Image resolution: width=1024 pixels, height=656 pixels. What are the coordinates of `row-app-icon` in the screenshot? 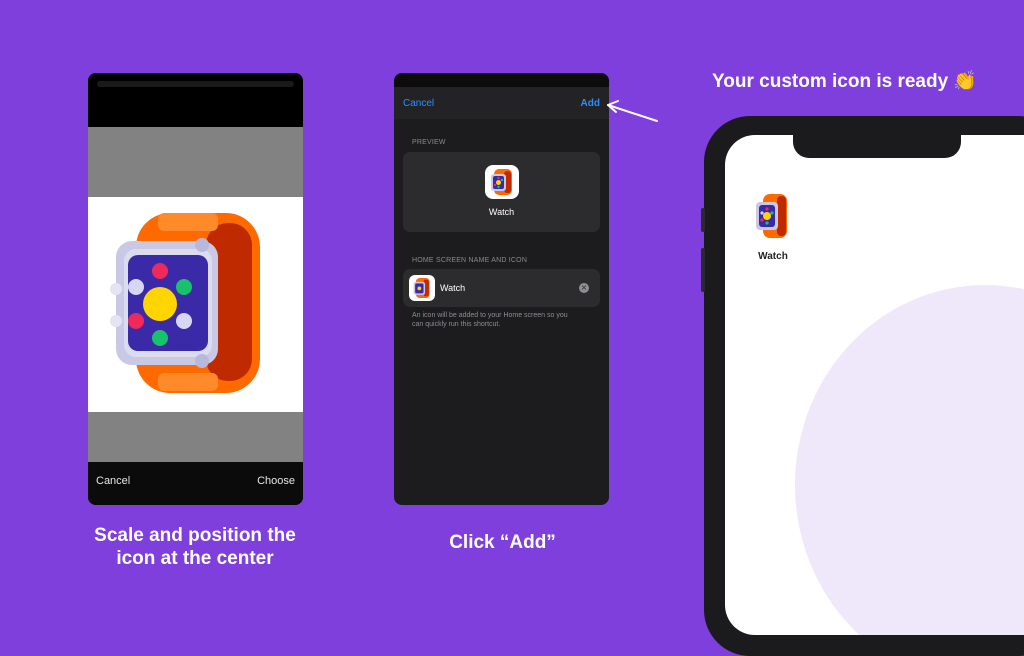 It's located at (422, 288).